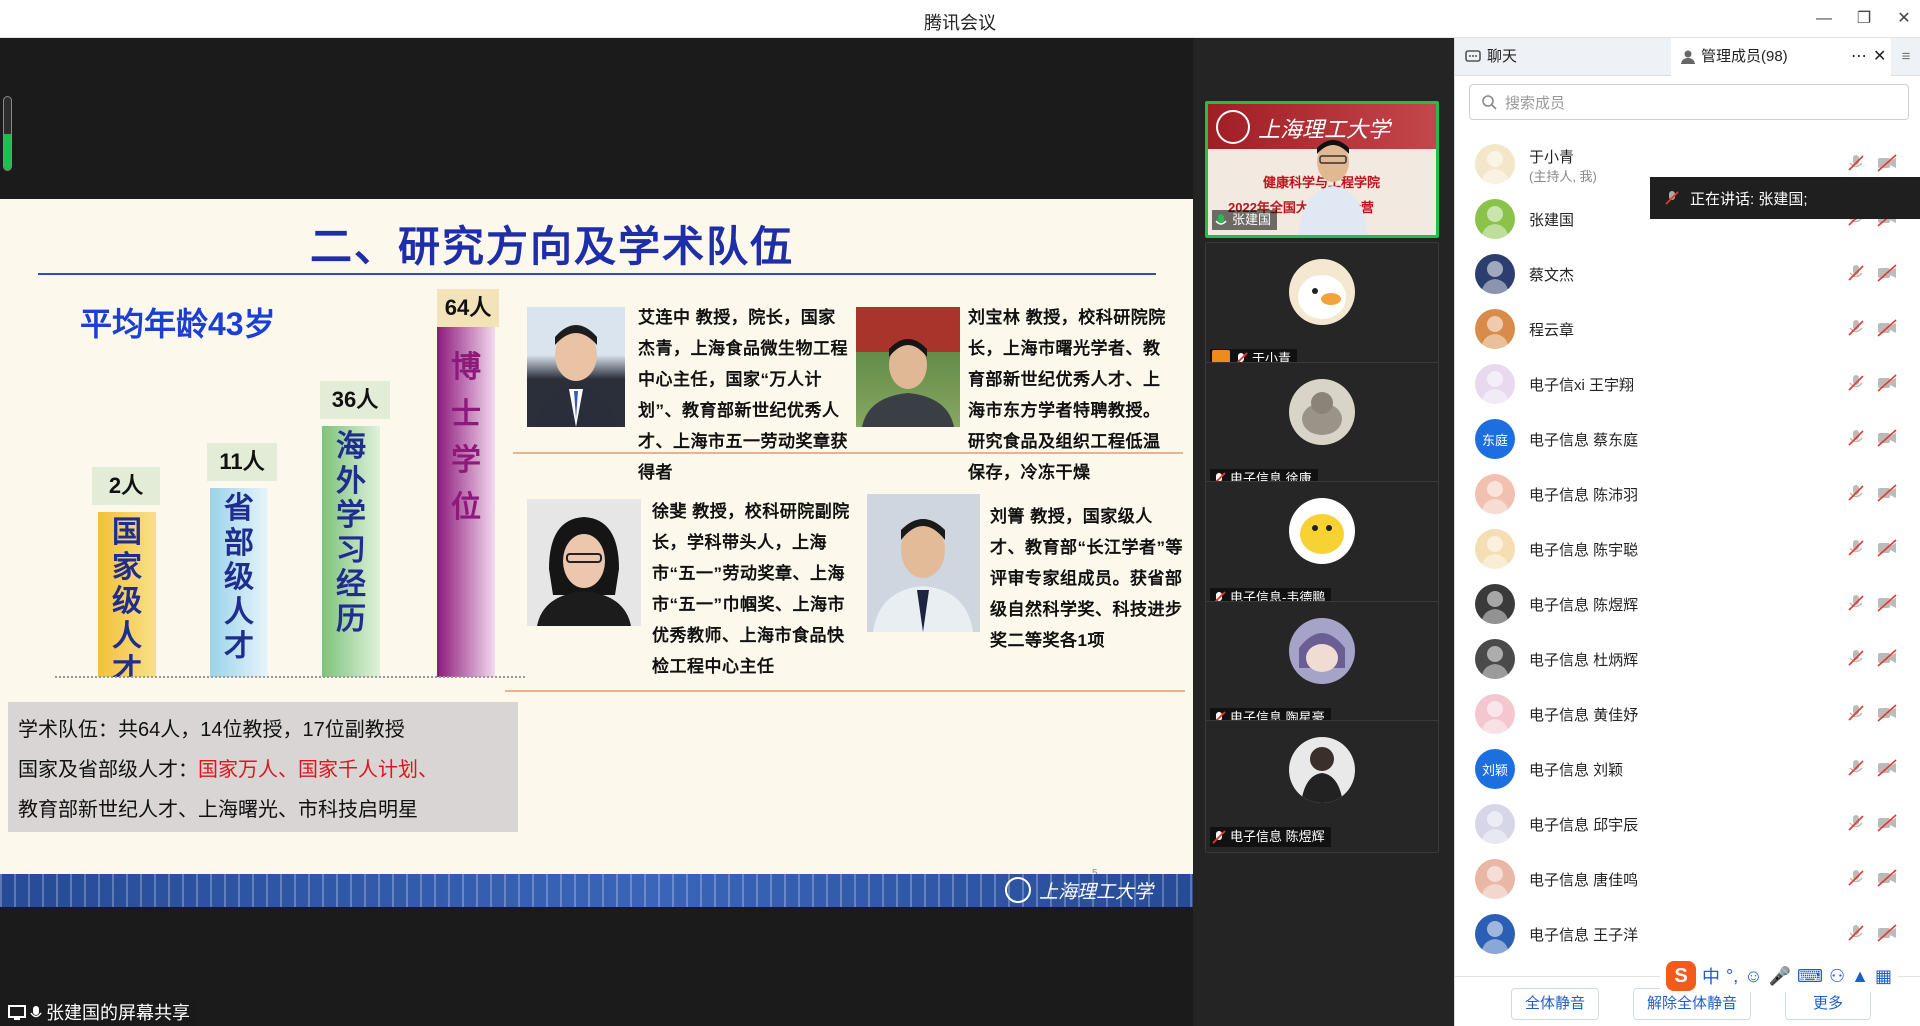 This screenshot has height=1026, width=1920. What do you see at coordinates (552, 246) in the screenshot?
I see `slide-title: 二、研究方向及学术队伍` at bounding box center [552, 246].